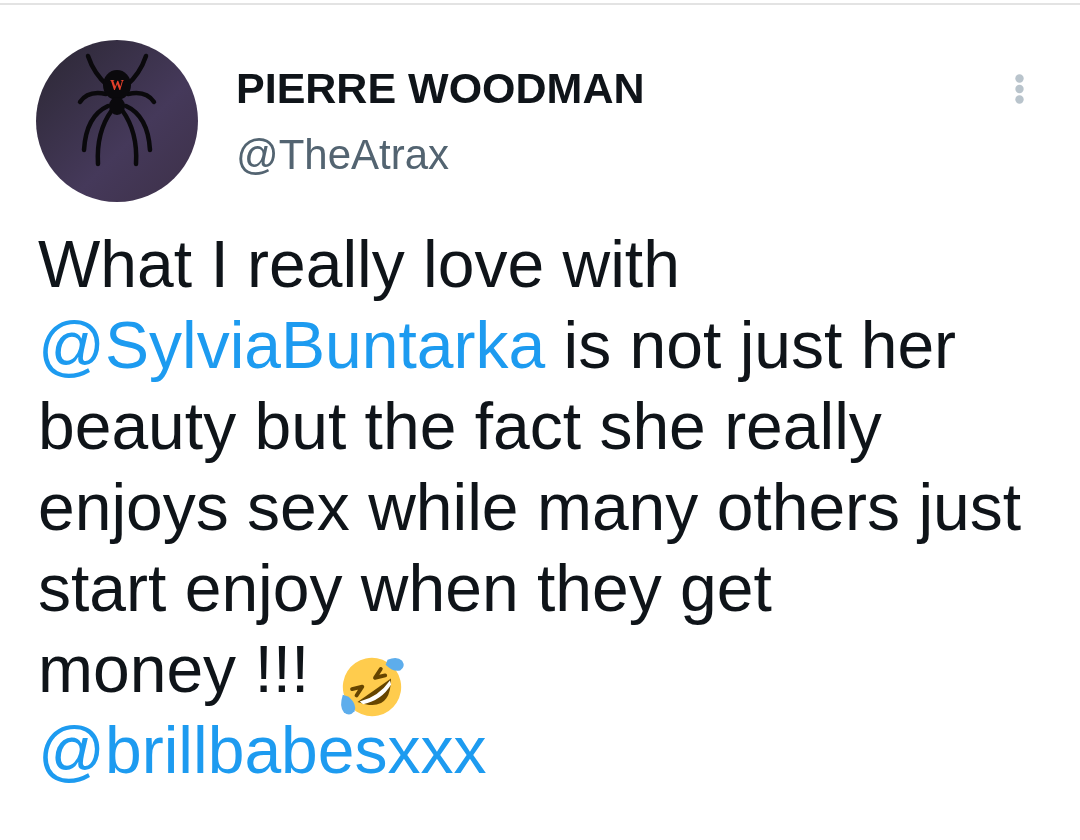 This screenshot has width=1080, height=840. I want to click on tweet-text: money !!!, so click(540, 669).